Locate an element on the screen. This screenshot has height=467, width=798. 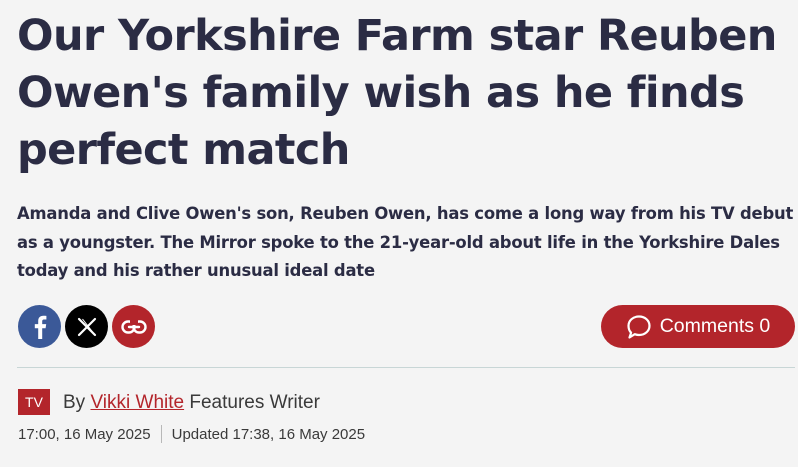
copy-link-button is located at coordinates (133, 326).